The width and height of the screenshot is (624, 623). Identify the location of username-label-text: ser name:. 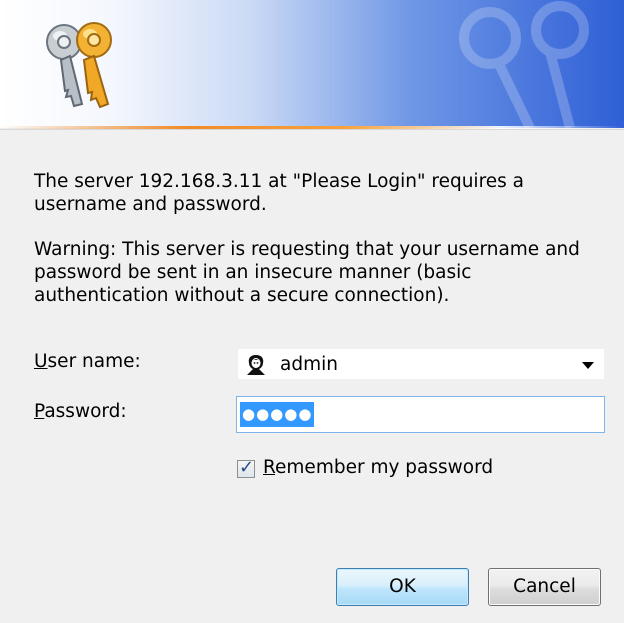
(94, 361).